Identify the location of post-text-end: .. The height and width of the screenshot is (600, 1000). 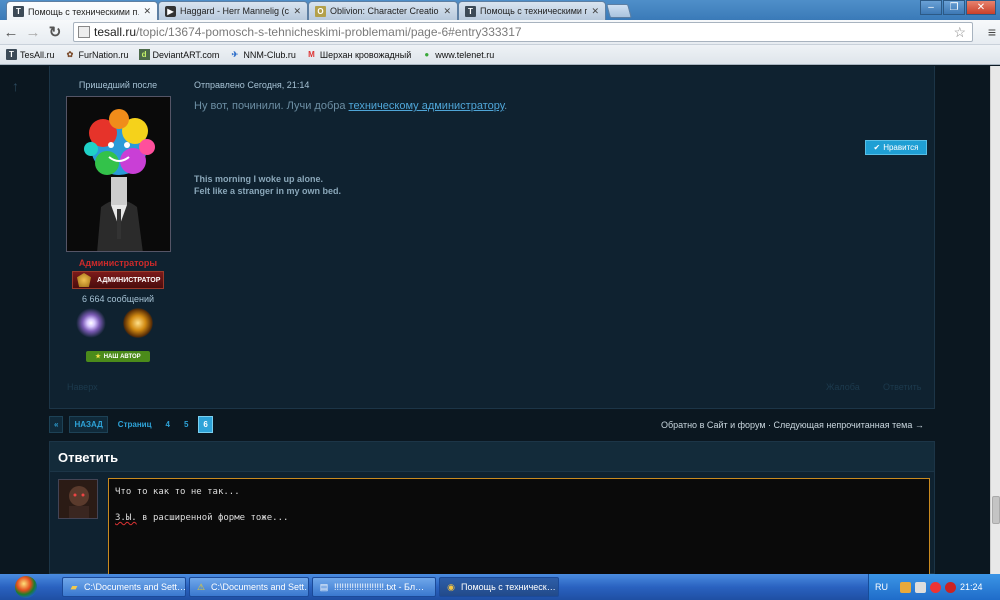
(506, 106).